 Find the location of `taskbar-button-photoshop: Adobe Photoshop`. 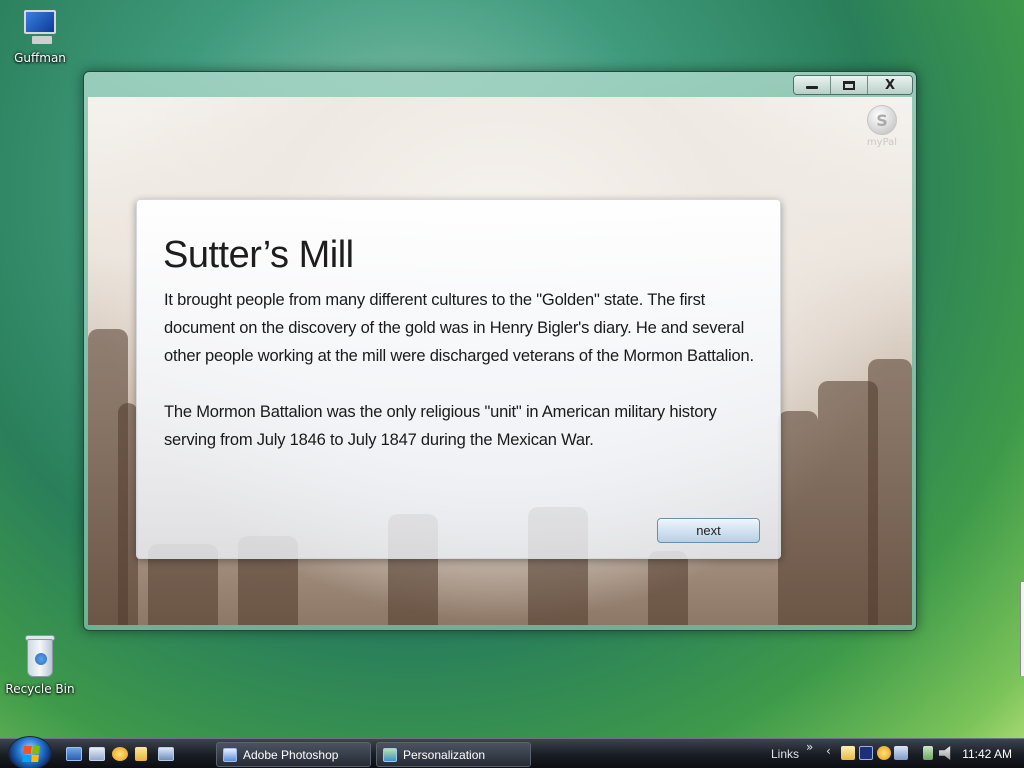

taskbar-button-photoshop: Adobe Photoshop is located at coordinates (293, 754).